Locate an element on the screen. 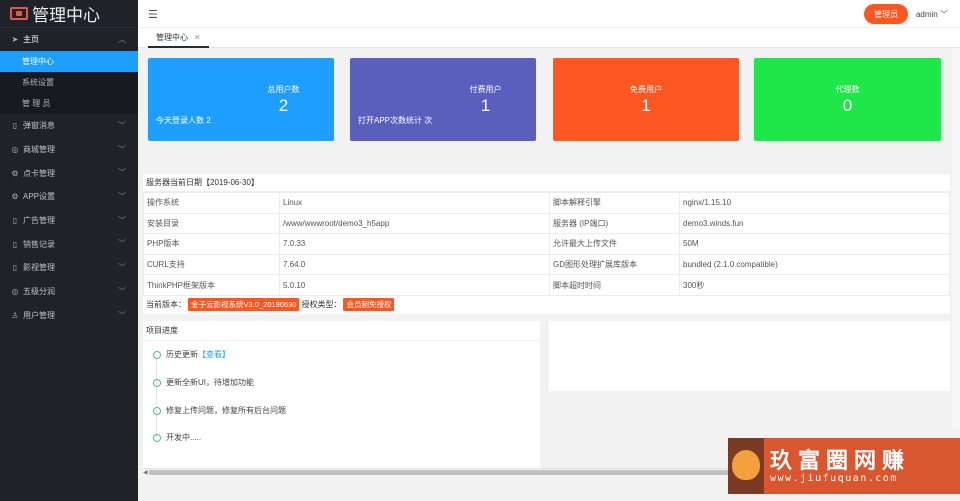 Image resolution: width=960 pixels, height=501 pixels. sidebar-submenu: 管理中心 系统设置 管 理 员 is located at coordinates (69, 82).